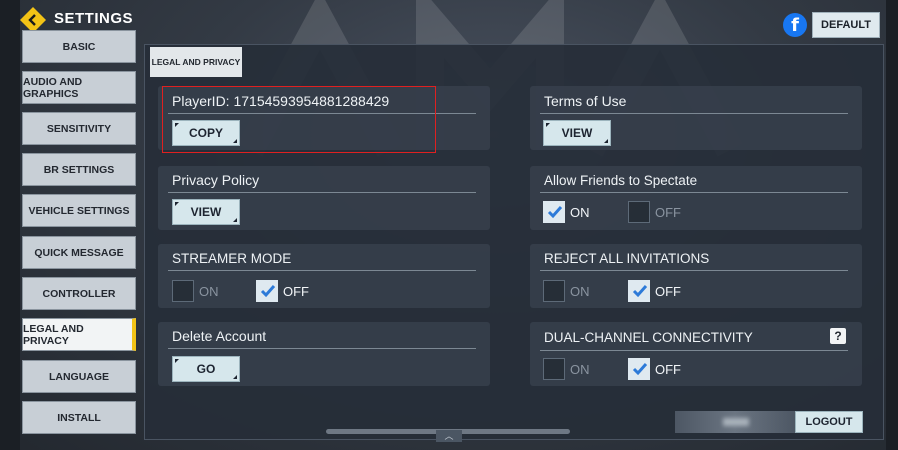  Describe the element at coordinates (216, 180) in the screenshot. I see `privacy-label: Privacy Policy` at that location.